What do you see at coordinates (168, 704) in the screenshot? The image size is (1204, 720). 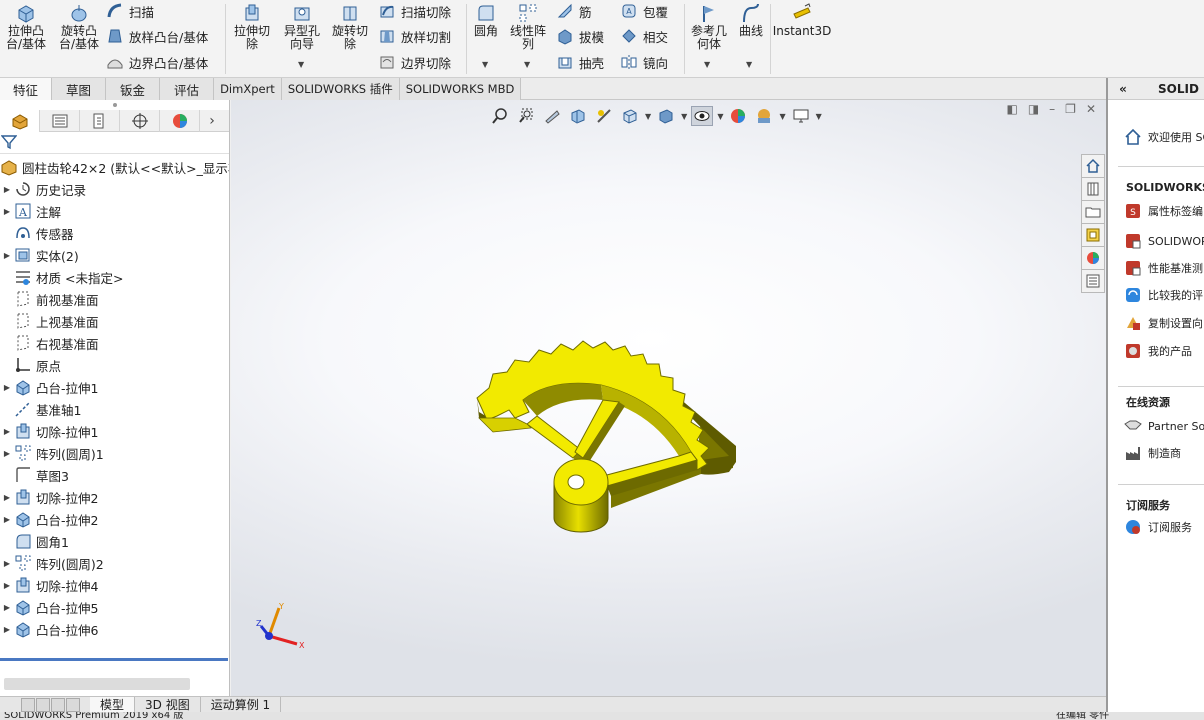 I see `tab-3d-view: 3D 视图` at bounding box center [168, 704].